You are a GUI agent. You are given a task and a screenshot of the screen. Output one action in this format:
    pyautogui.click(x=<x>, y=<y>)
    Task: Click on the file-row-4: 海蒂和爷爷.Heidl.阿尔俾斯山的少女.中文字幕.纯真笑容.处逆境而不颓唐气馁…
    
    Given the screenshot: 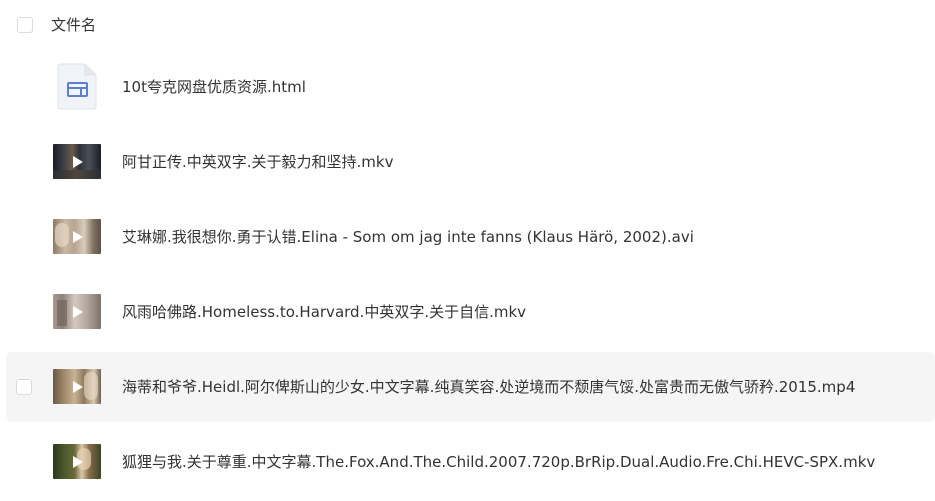 What is the action you would take?
    pyautogui.click(x=470, y=387)
    